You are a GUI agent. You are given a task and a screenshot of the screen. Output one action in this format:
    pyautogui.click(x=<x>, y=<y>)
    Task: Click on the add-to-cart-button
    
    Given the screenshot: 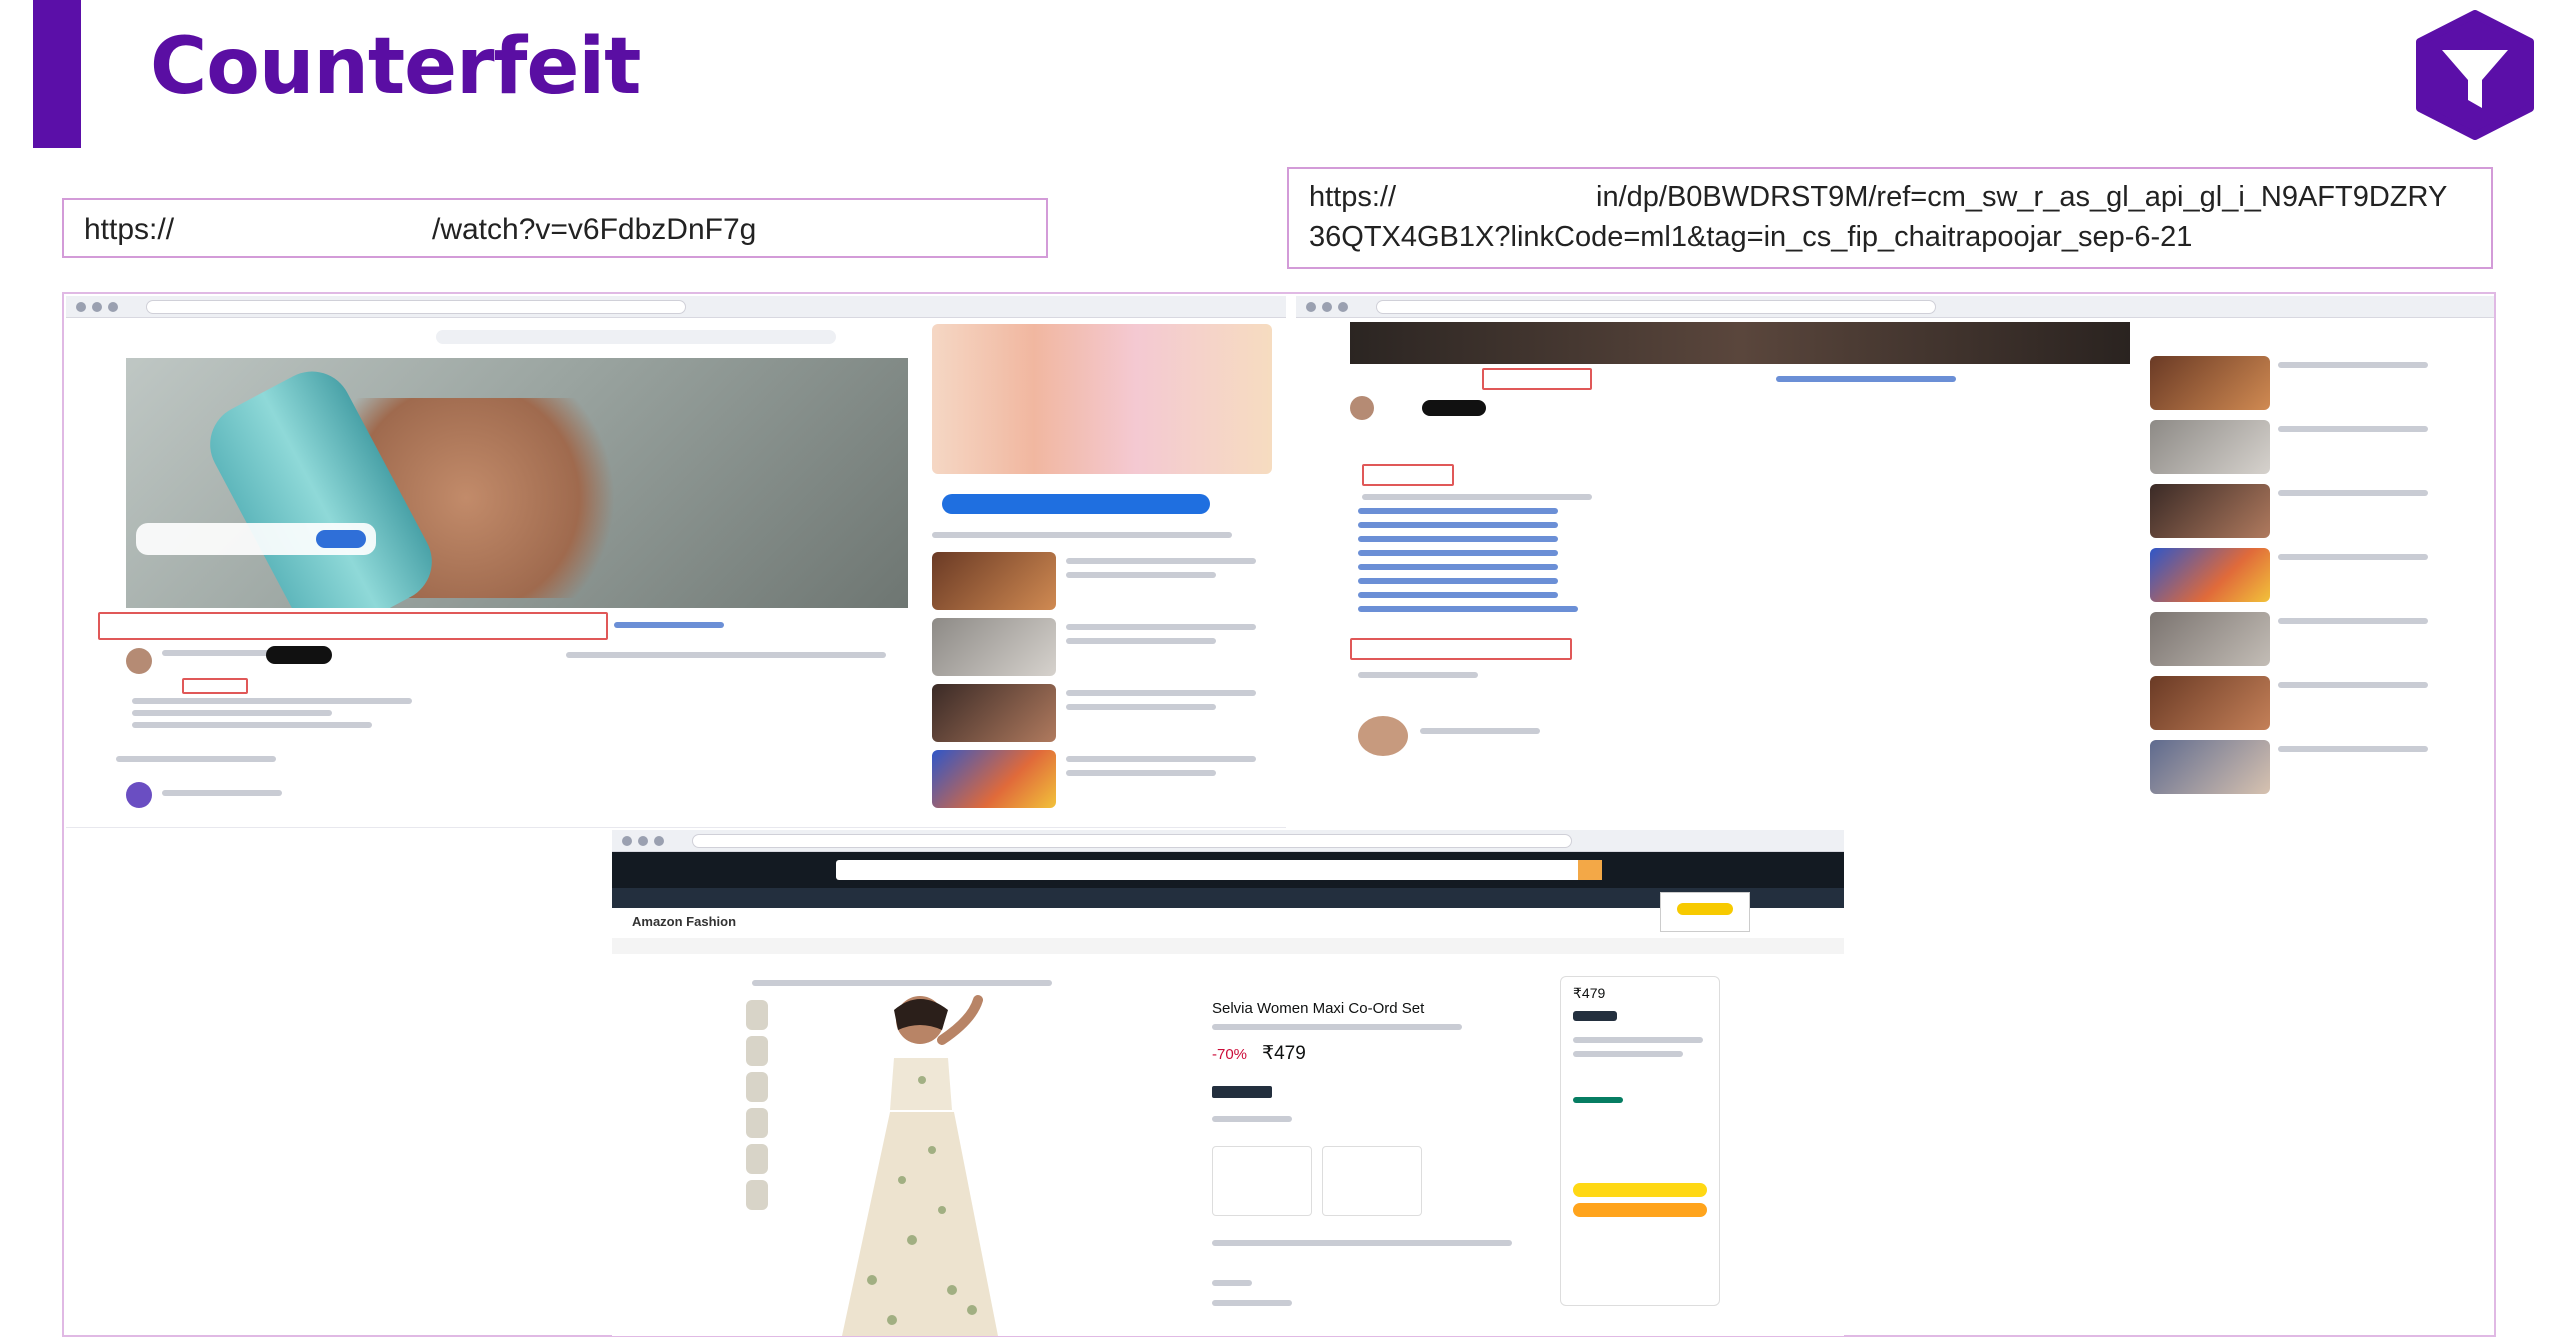 What is the action you would take?
    pyautogui.click(x=1640, y=1190)
    